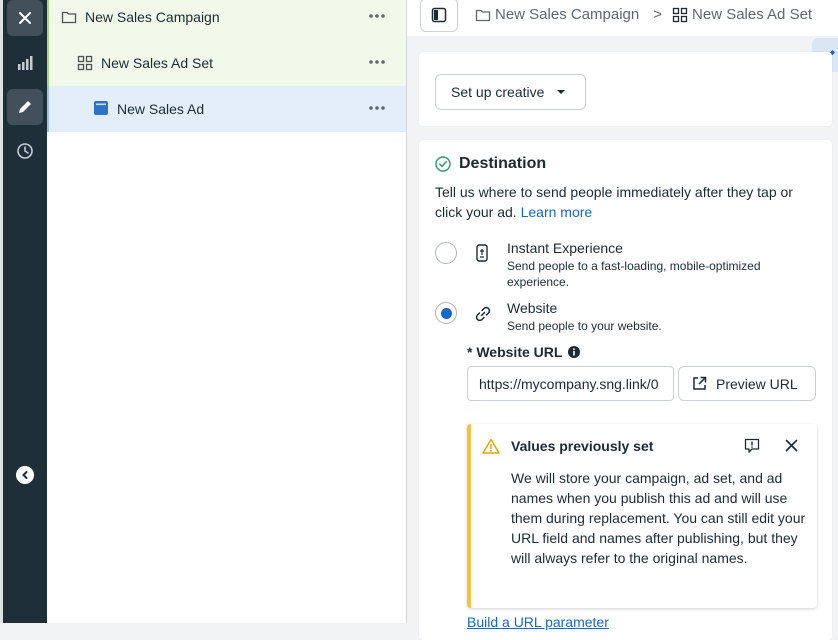 This screenshot has width=838, height=640. What do you see at coordinates (700, 383) in the screenshot?
I see `external-link-icon` at bounding box center [700, 383].